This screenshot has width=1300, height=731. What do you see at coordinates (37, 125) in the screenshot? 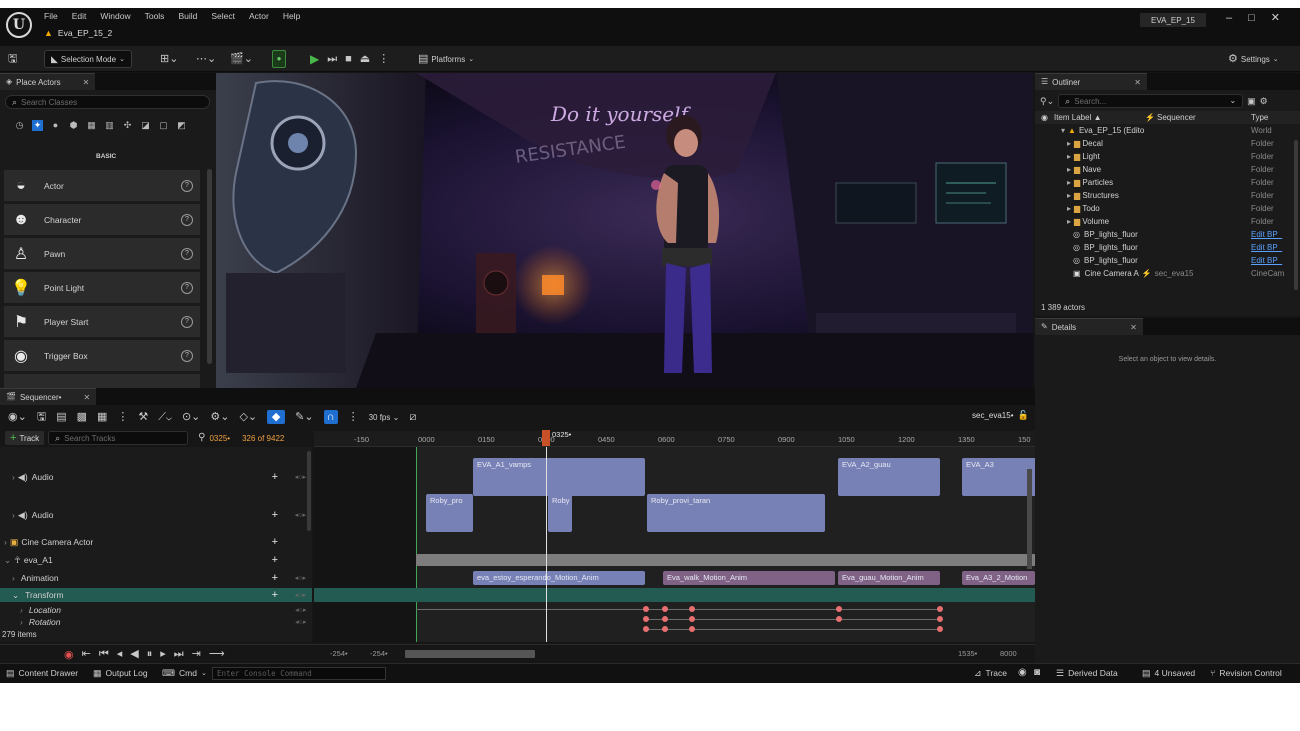
I see `basic-category-icon: ✦` at bounding box center [37, 125].